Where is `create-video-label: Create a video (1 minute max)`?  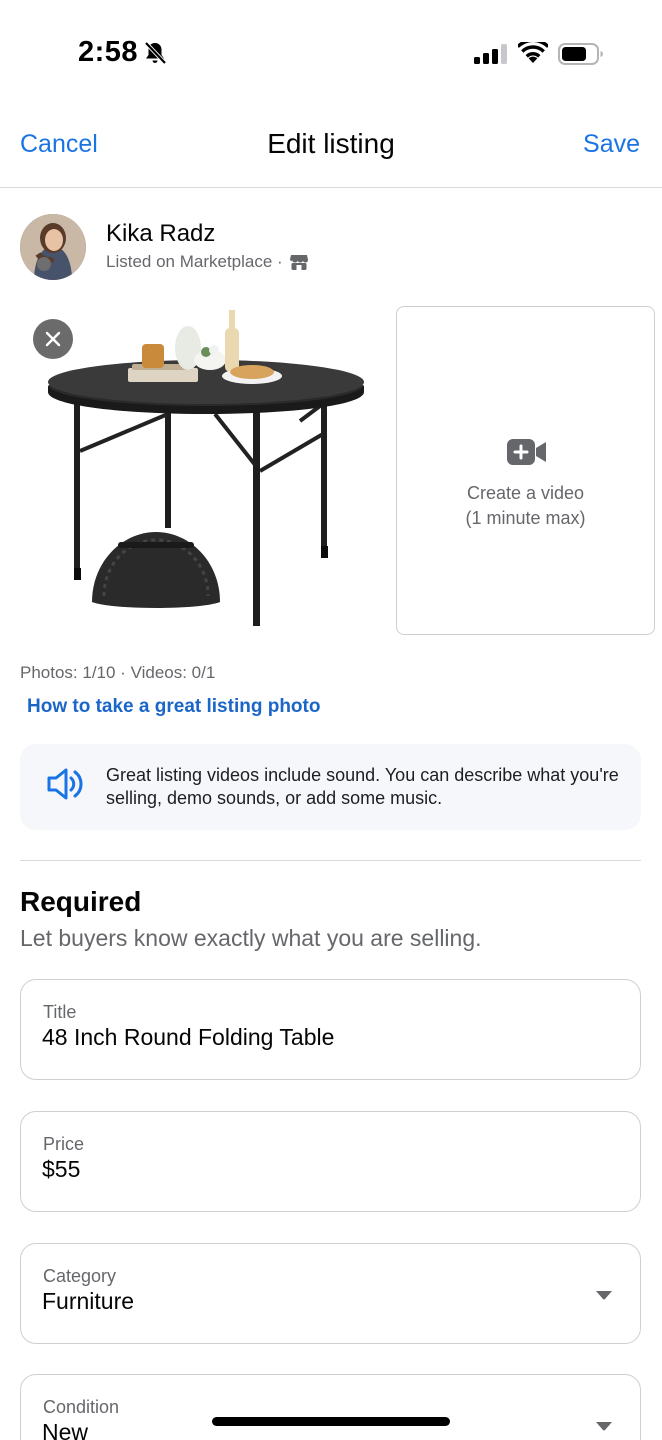
create-video-label: Create a video (1 minute max) is located at coordinates (525, 506).